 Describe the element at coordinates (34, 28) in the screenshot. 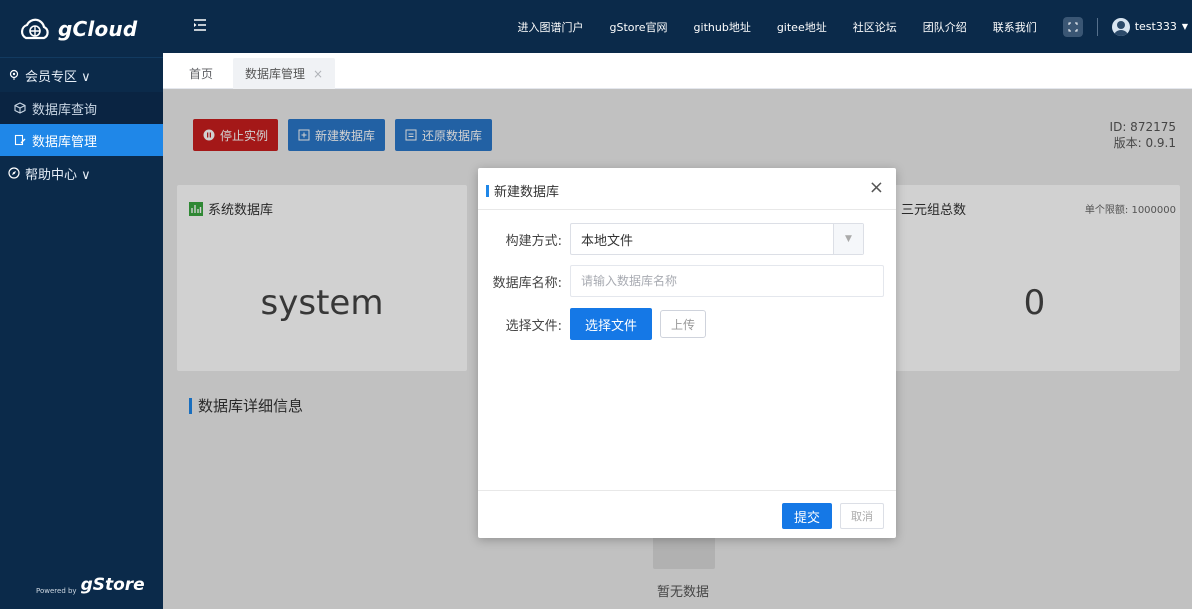

I see `cloud-logo-icon` at that location.